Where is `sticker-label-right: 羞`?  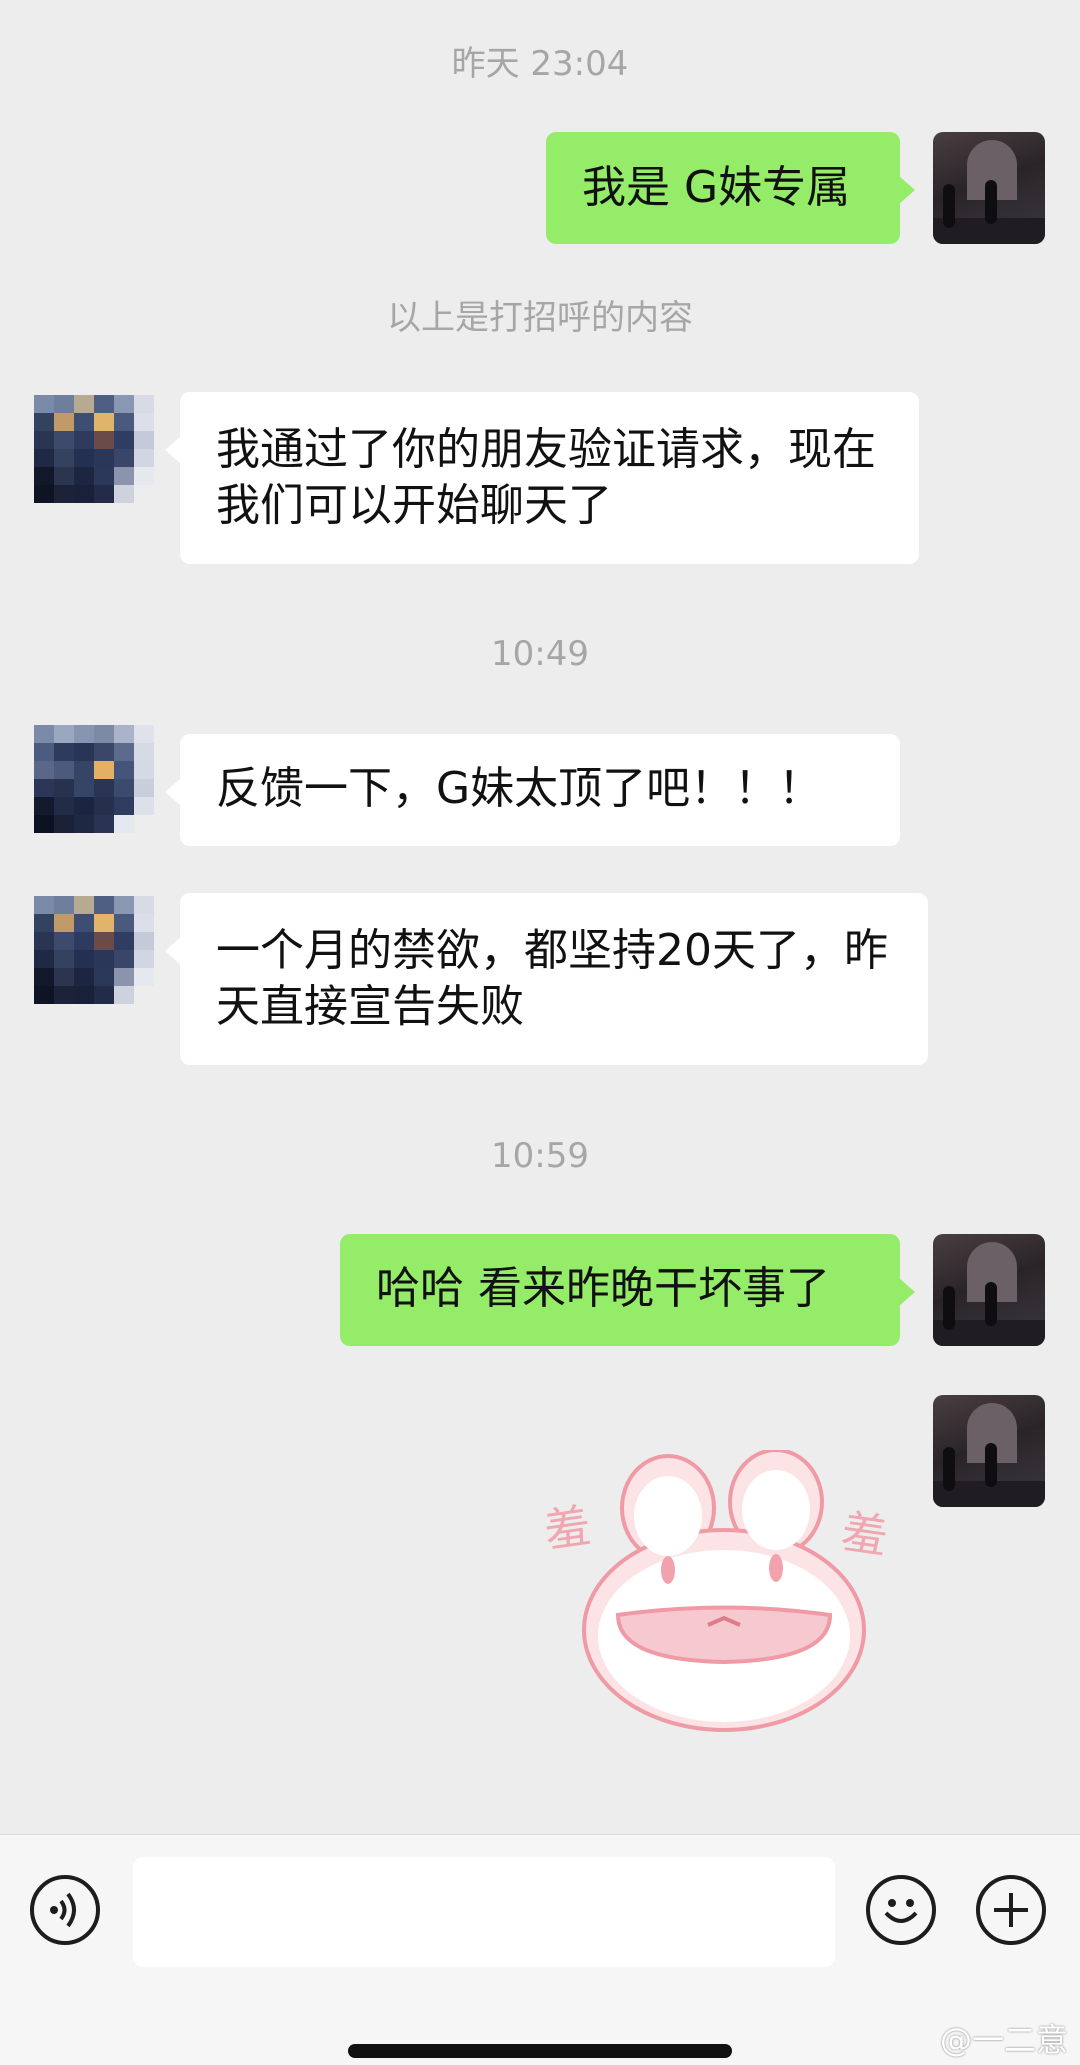
sticker-label-right: 羞 is located at coordinates (865, 1534).